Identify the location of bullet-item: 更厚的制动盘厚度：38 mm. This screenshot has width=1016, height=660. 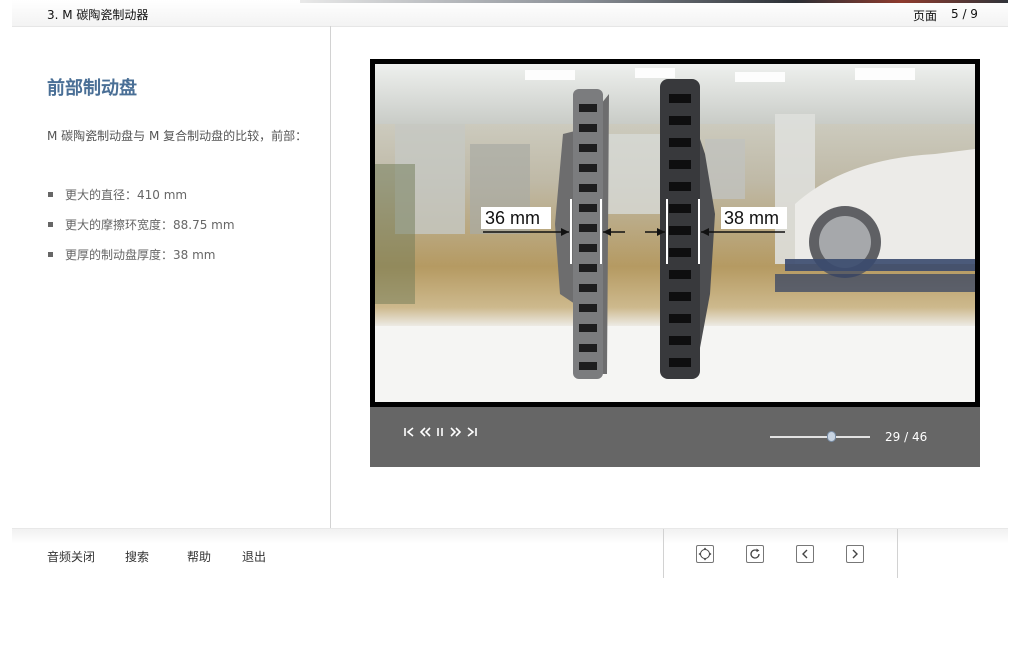
(141, 261).